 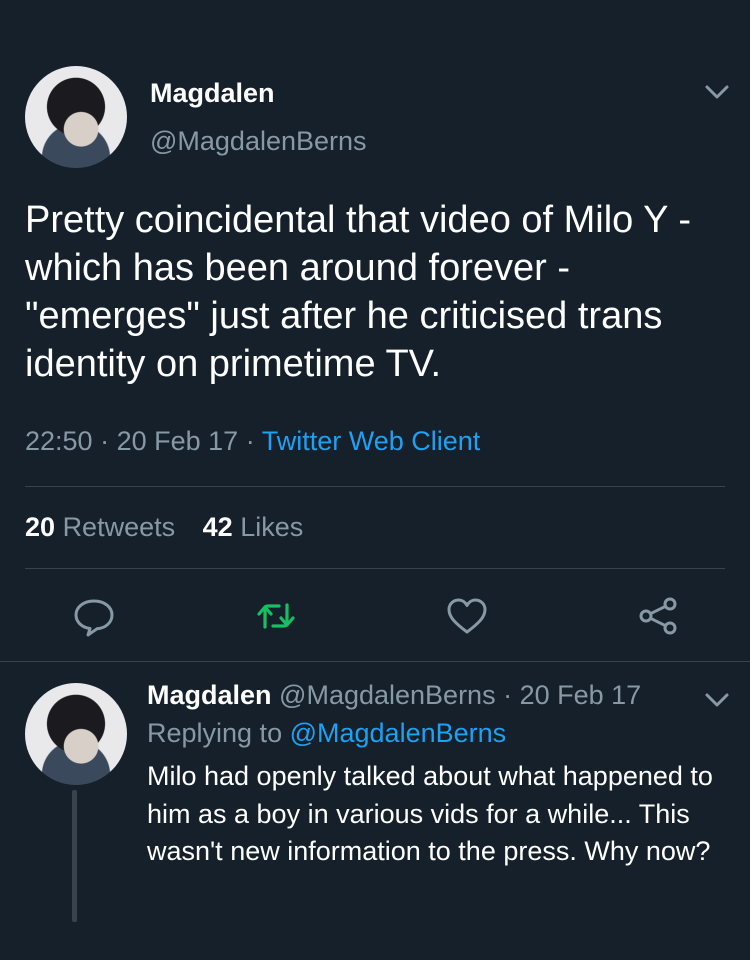 I want to click on retweet-icon, so click(x=276, y=616).